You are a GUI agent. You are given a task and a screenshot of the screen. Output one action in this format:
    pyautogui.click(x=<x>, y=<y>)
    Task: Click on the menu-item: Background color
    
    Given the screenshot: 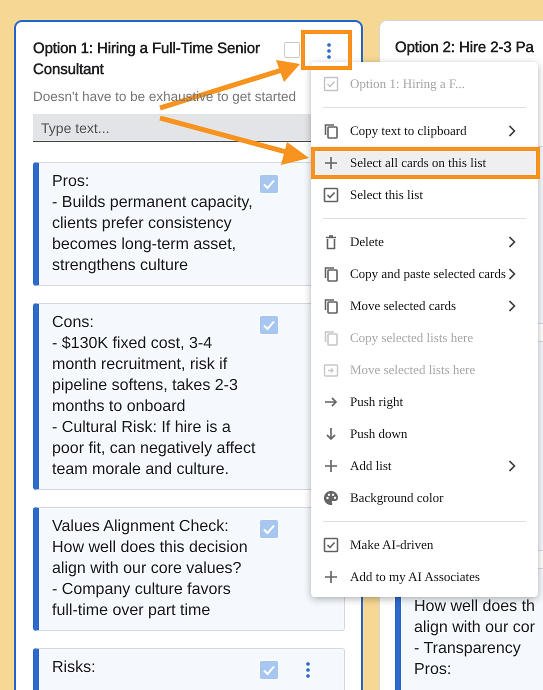 What is the action you would take?
    pyautogui.click(x=424, y=498)
    